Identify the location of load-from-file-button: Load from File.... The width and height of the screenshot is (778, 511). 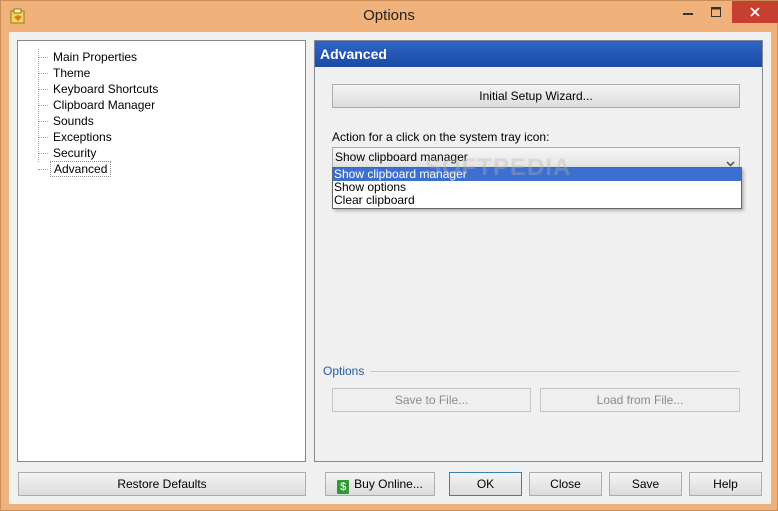
(640, 400).